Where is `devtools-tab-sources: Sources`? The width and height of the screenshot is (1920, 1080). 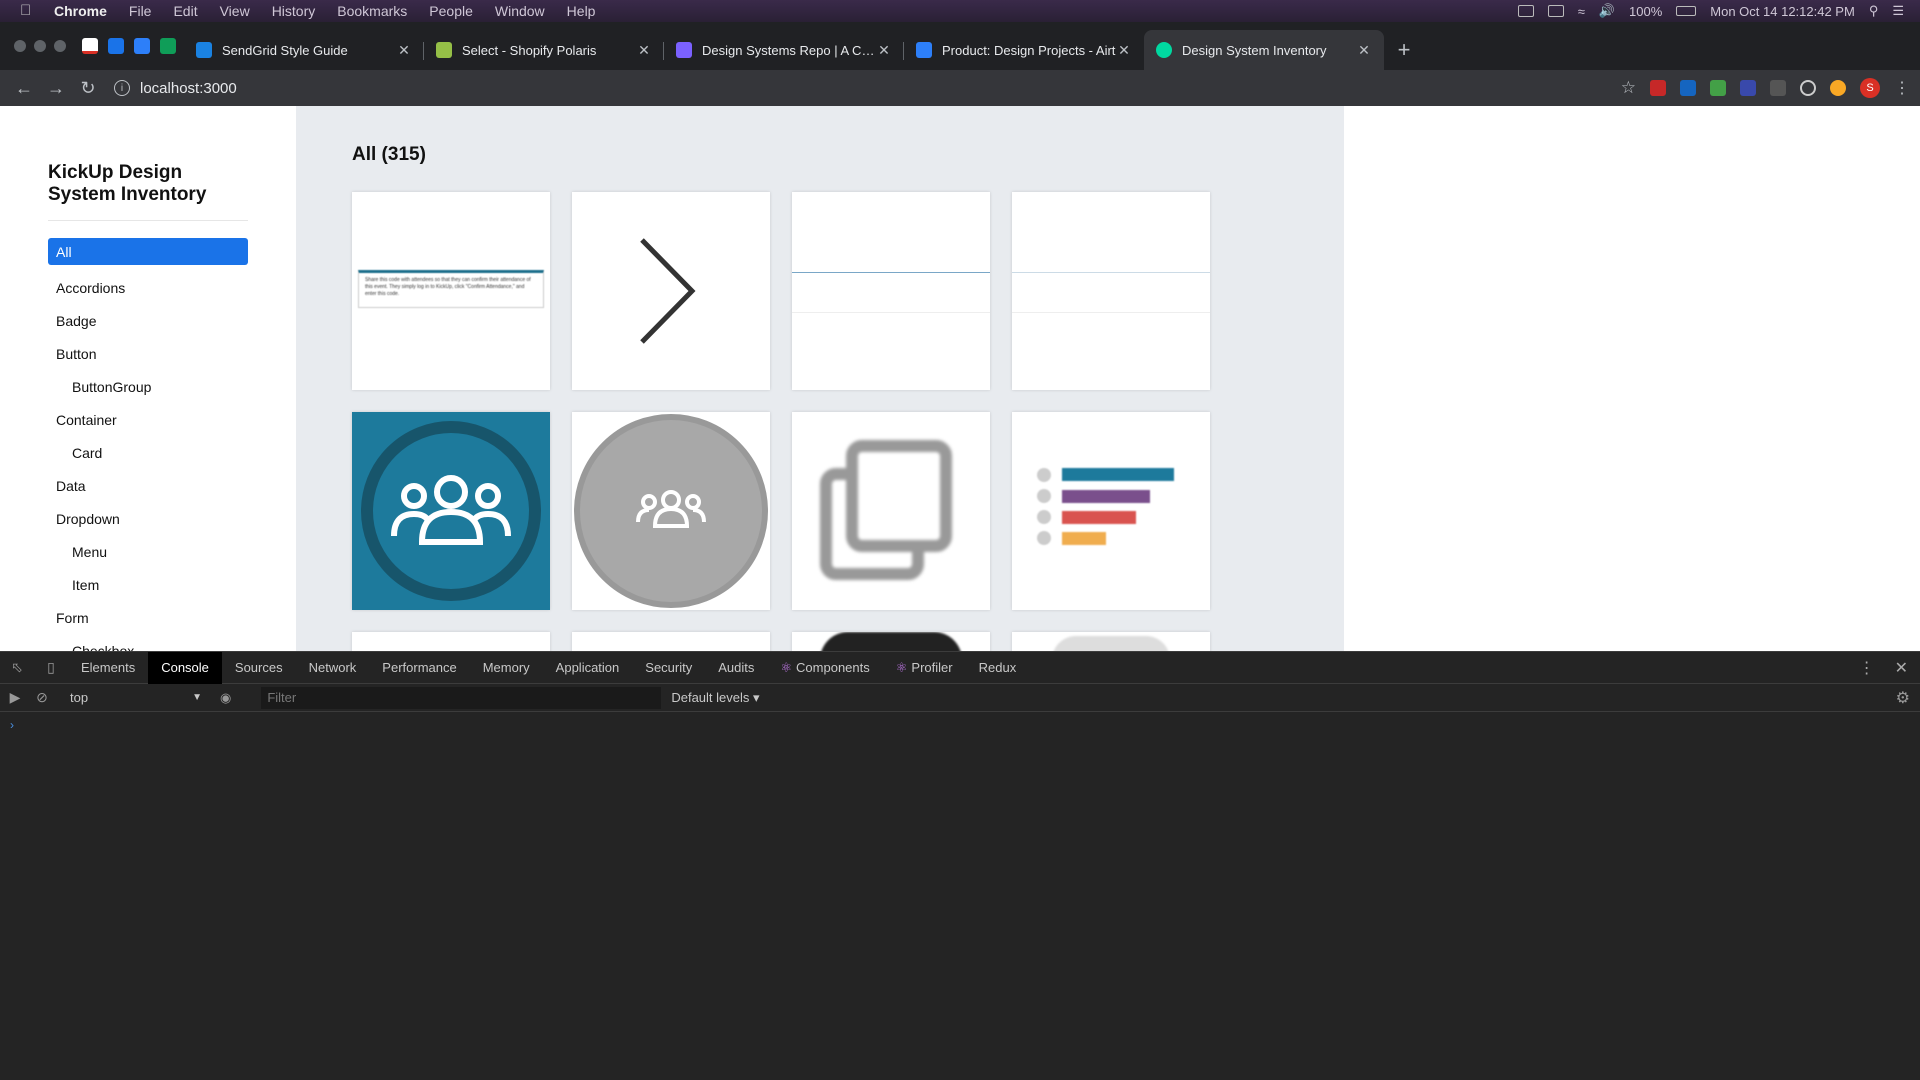
devtools-tab-sources: Sources is located at coordinates (259, 668).